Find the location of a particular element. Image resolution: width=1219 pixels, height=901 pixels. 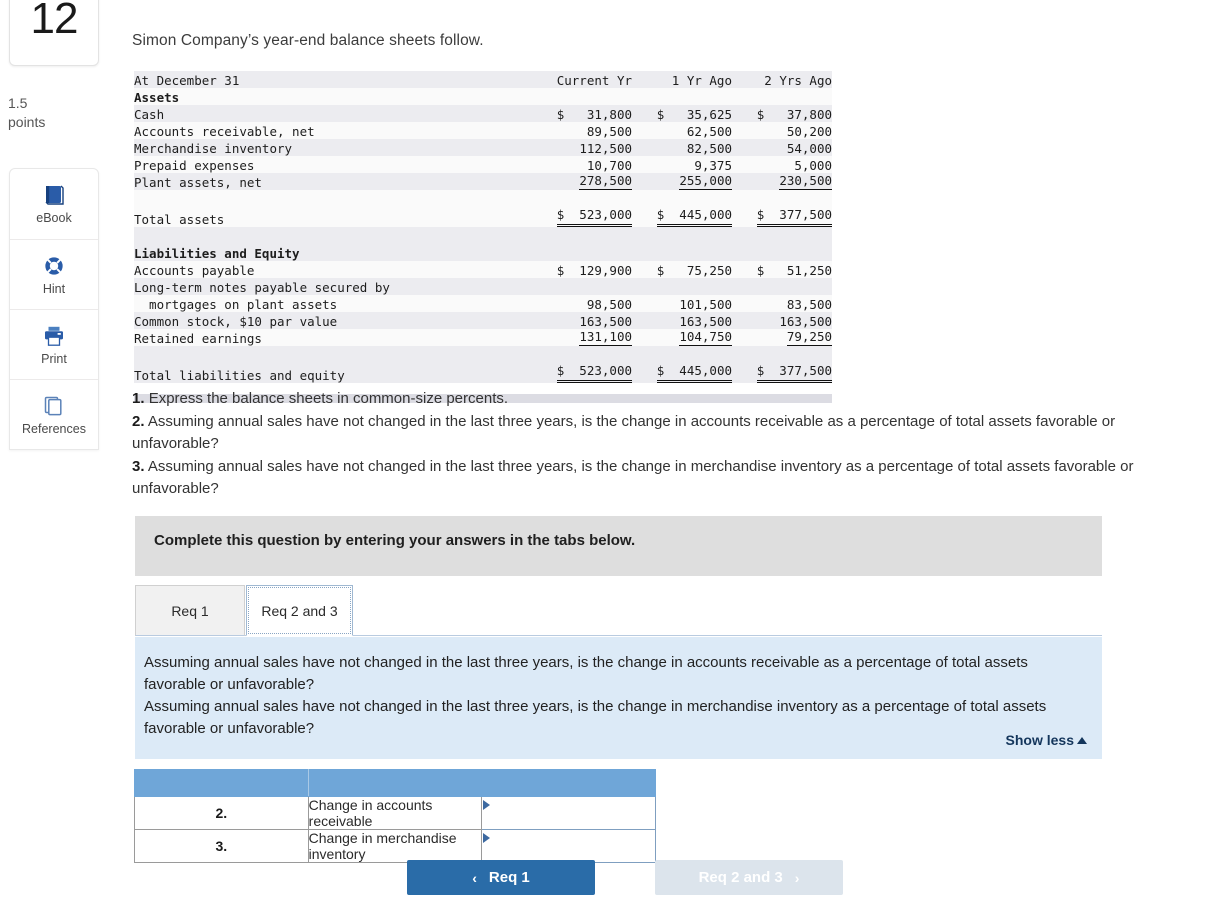

row-value: 278,500 is located at coordinates (605, 181).